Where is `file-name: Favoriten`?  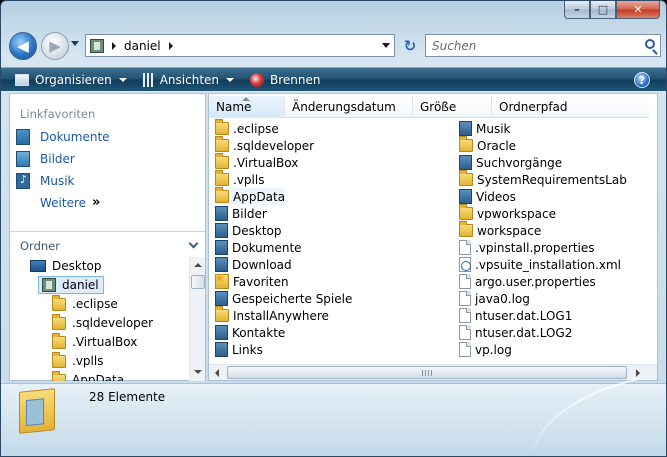
file-name: Favoriten is located at coordinates (261, 281).